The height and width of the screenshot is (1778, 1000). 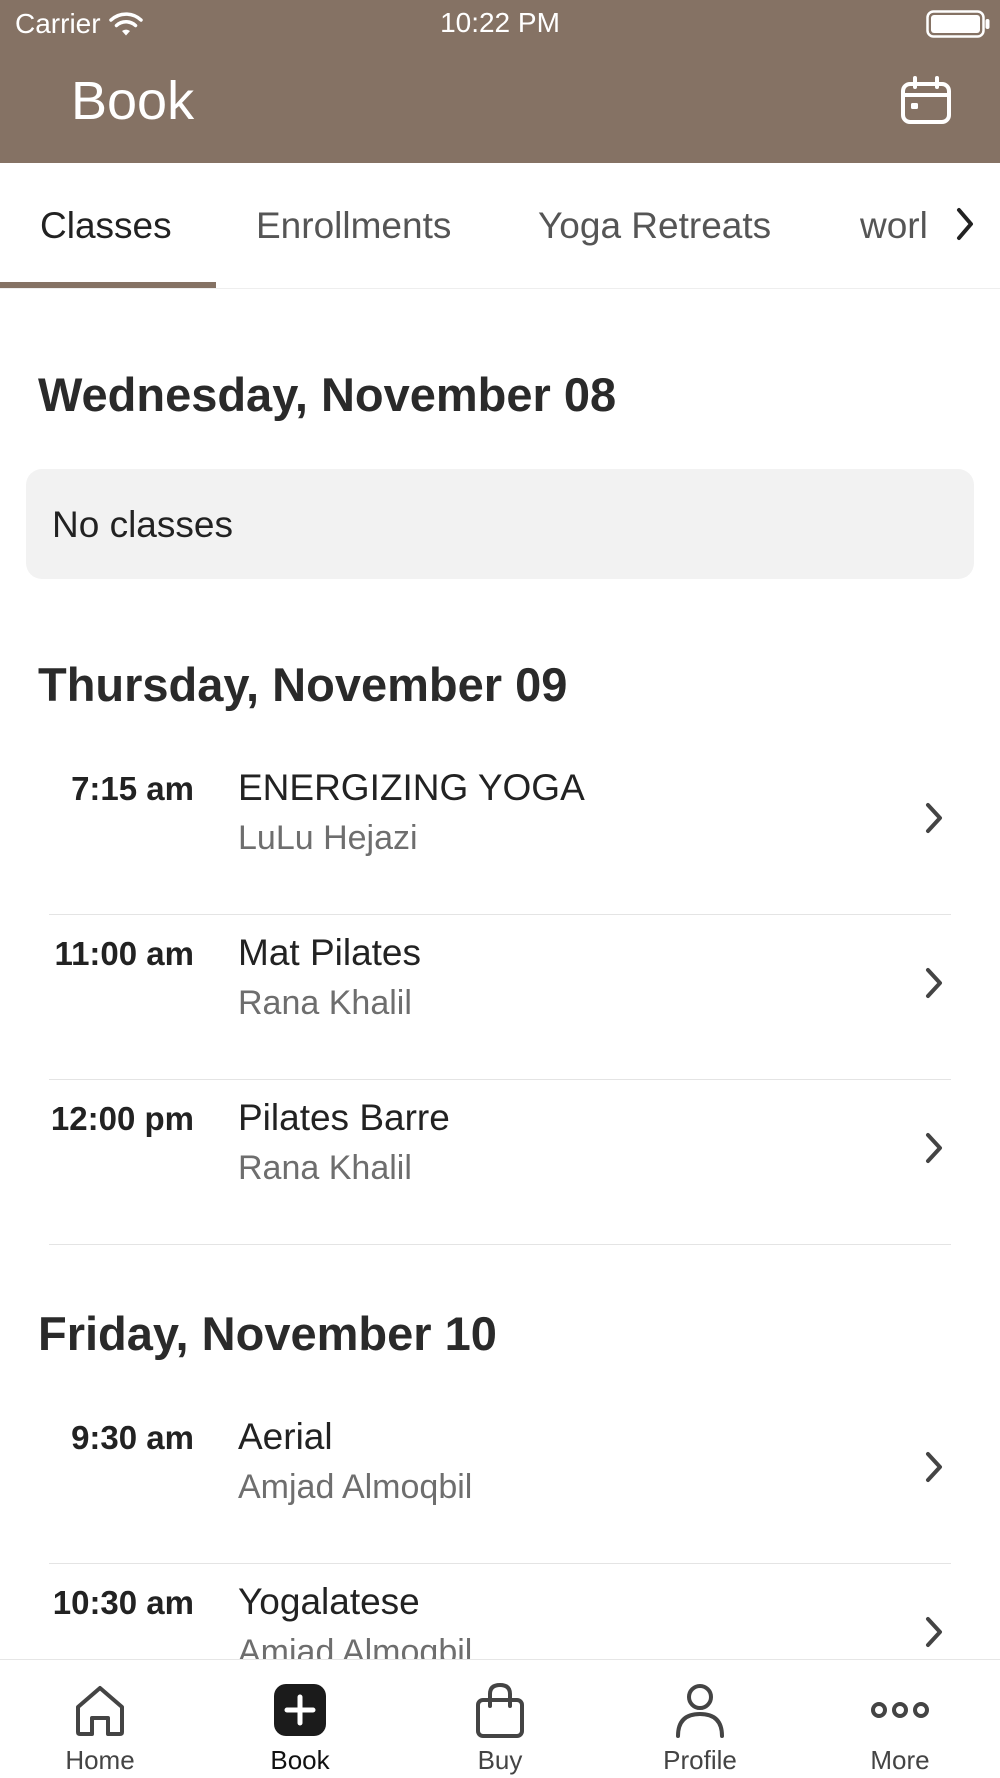 I want to click on day-heading: Friday, November 10, so click(x=267, y=1333).